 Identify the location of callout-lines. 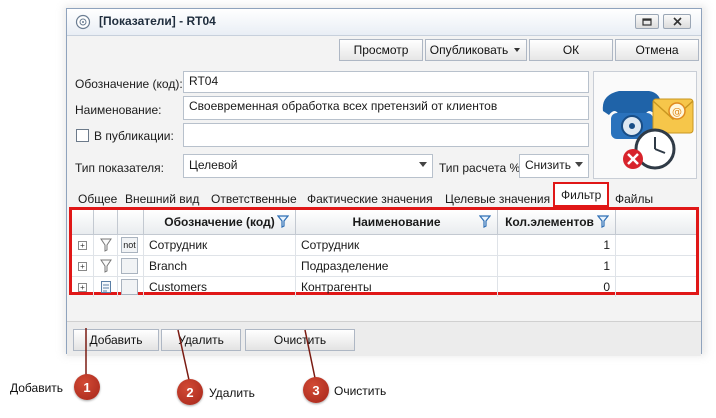
(200, 354).